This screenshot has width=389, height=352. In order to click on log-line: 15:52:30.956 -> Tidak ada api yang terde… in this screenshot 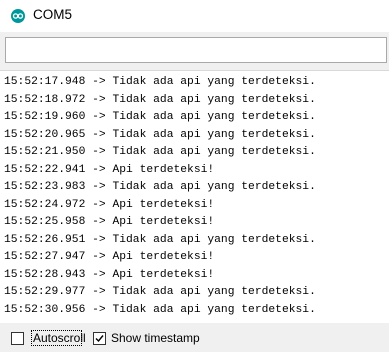, I will do `click(160, 309)`.